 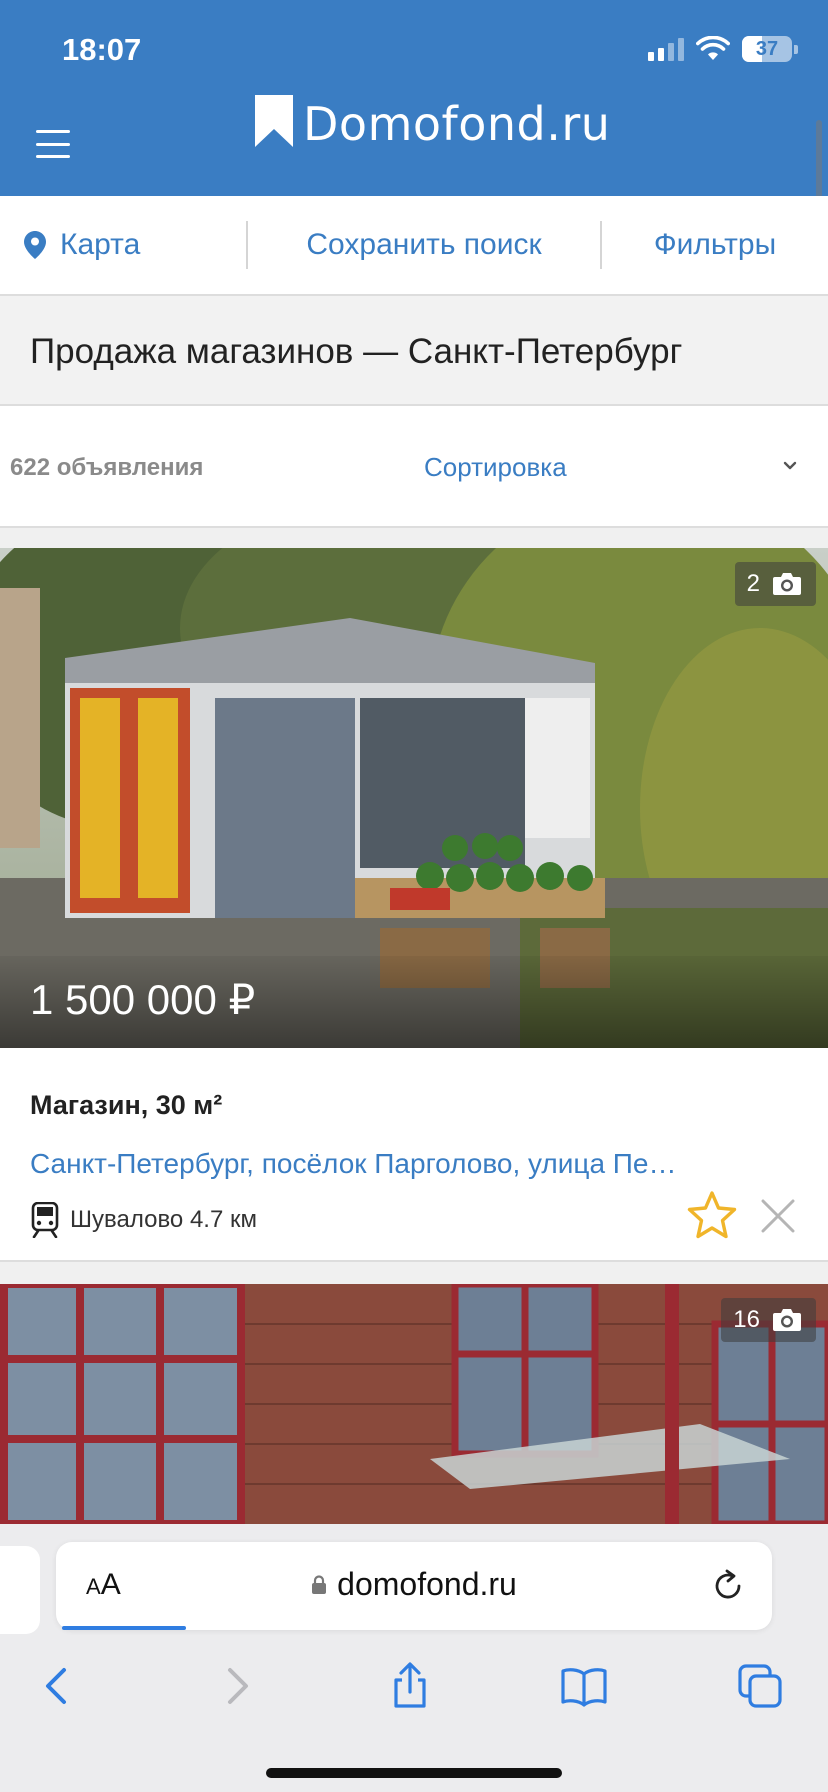 I want to click on bookmarks-icon, so click(x=584, y=1686).